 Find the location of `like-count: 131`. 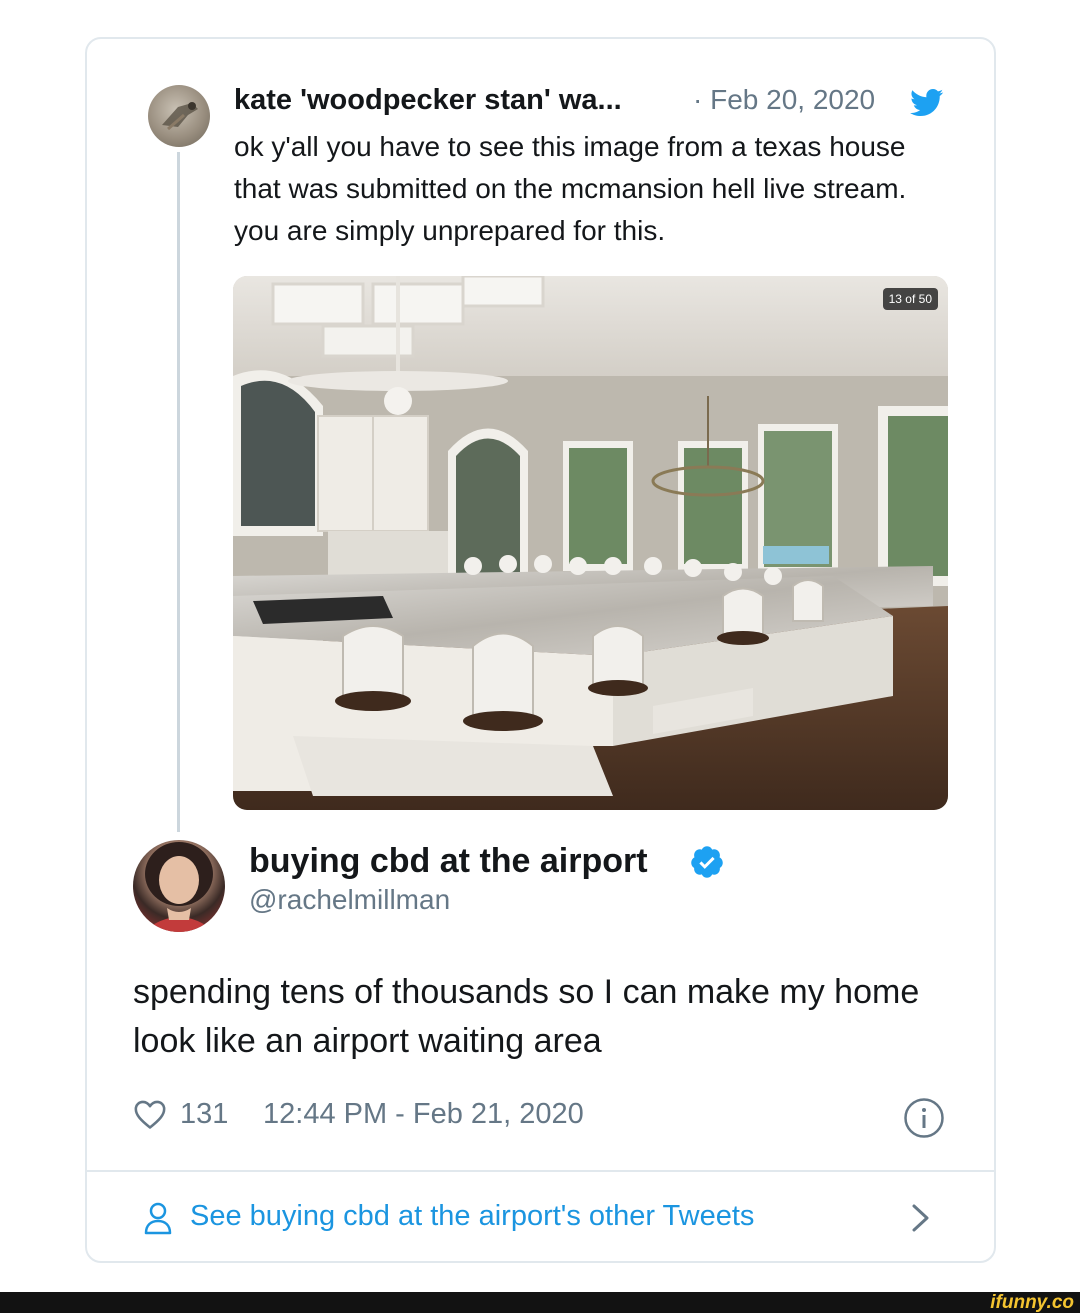

like-count: 131 is located at coordinates (204, 1114).